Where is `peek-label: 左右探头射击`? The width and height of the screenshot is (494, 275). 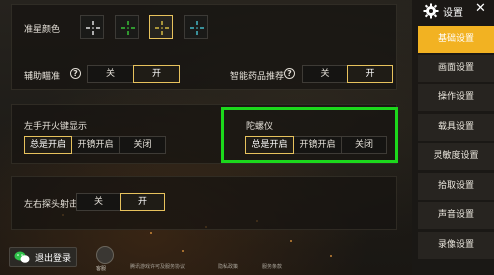 peek-label: 左右探头射击 is located at coordinates (51, 205).